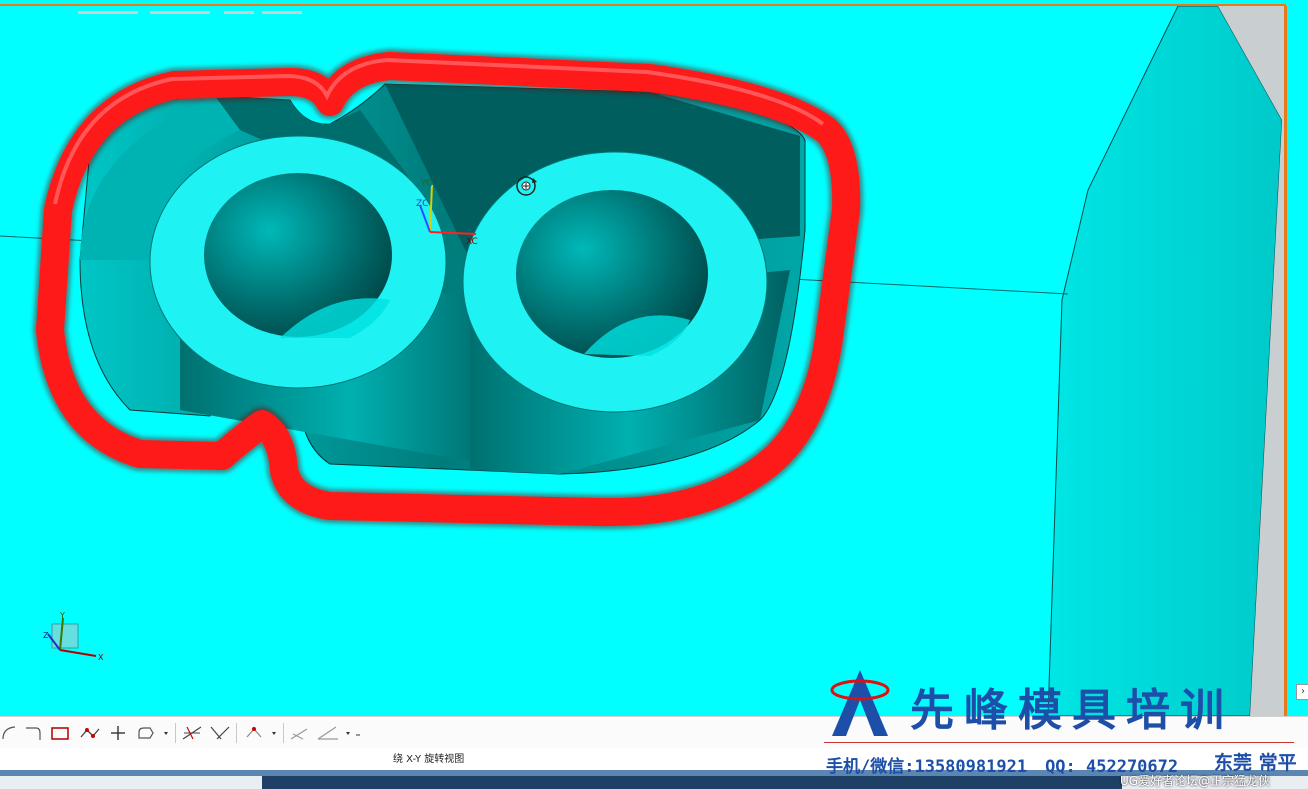 Image resolution: width=1308 pixels, height=789 pixels. Describe the element at coordinates (46, 635) in the screenshot. I see `triad-z-label: Z` at that location.